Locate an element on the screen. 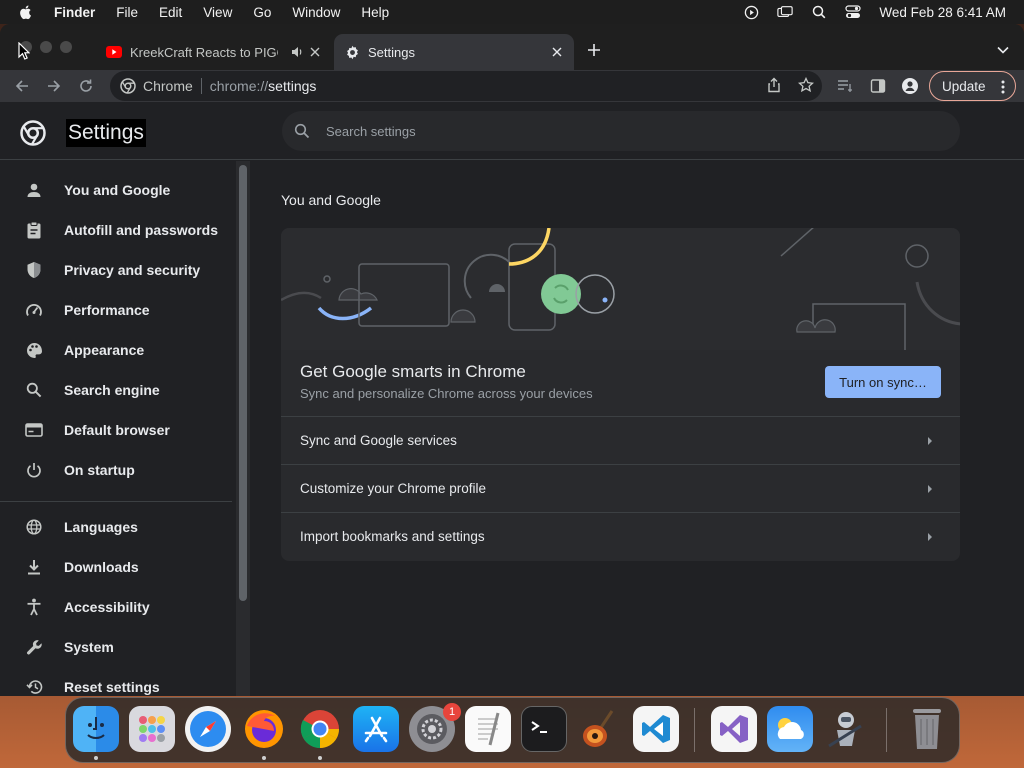  back-arrow-icon is located at coordinates (22, 86).